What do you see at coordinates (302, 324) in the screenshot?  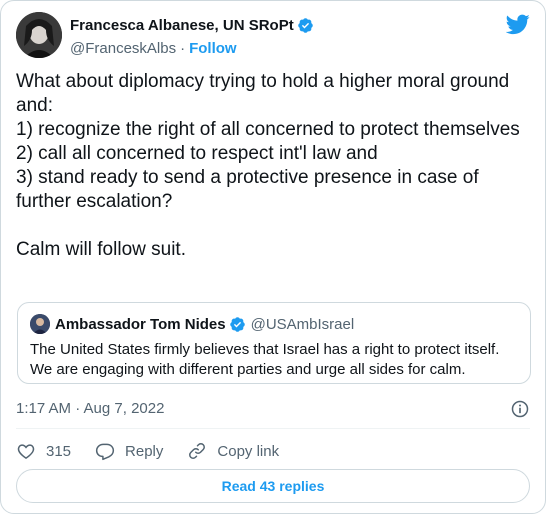 I see `quote-author-handle: @USAmbIsrael` at bounding box center [302, 324].